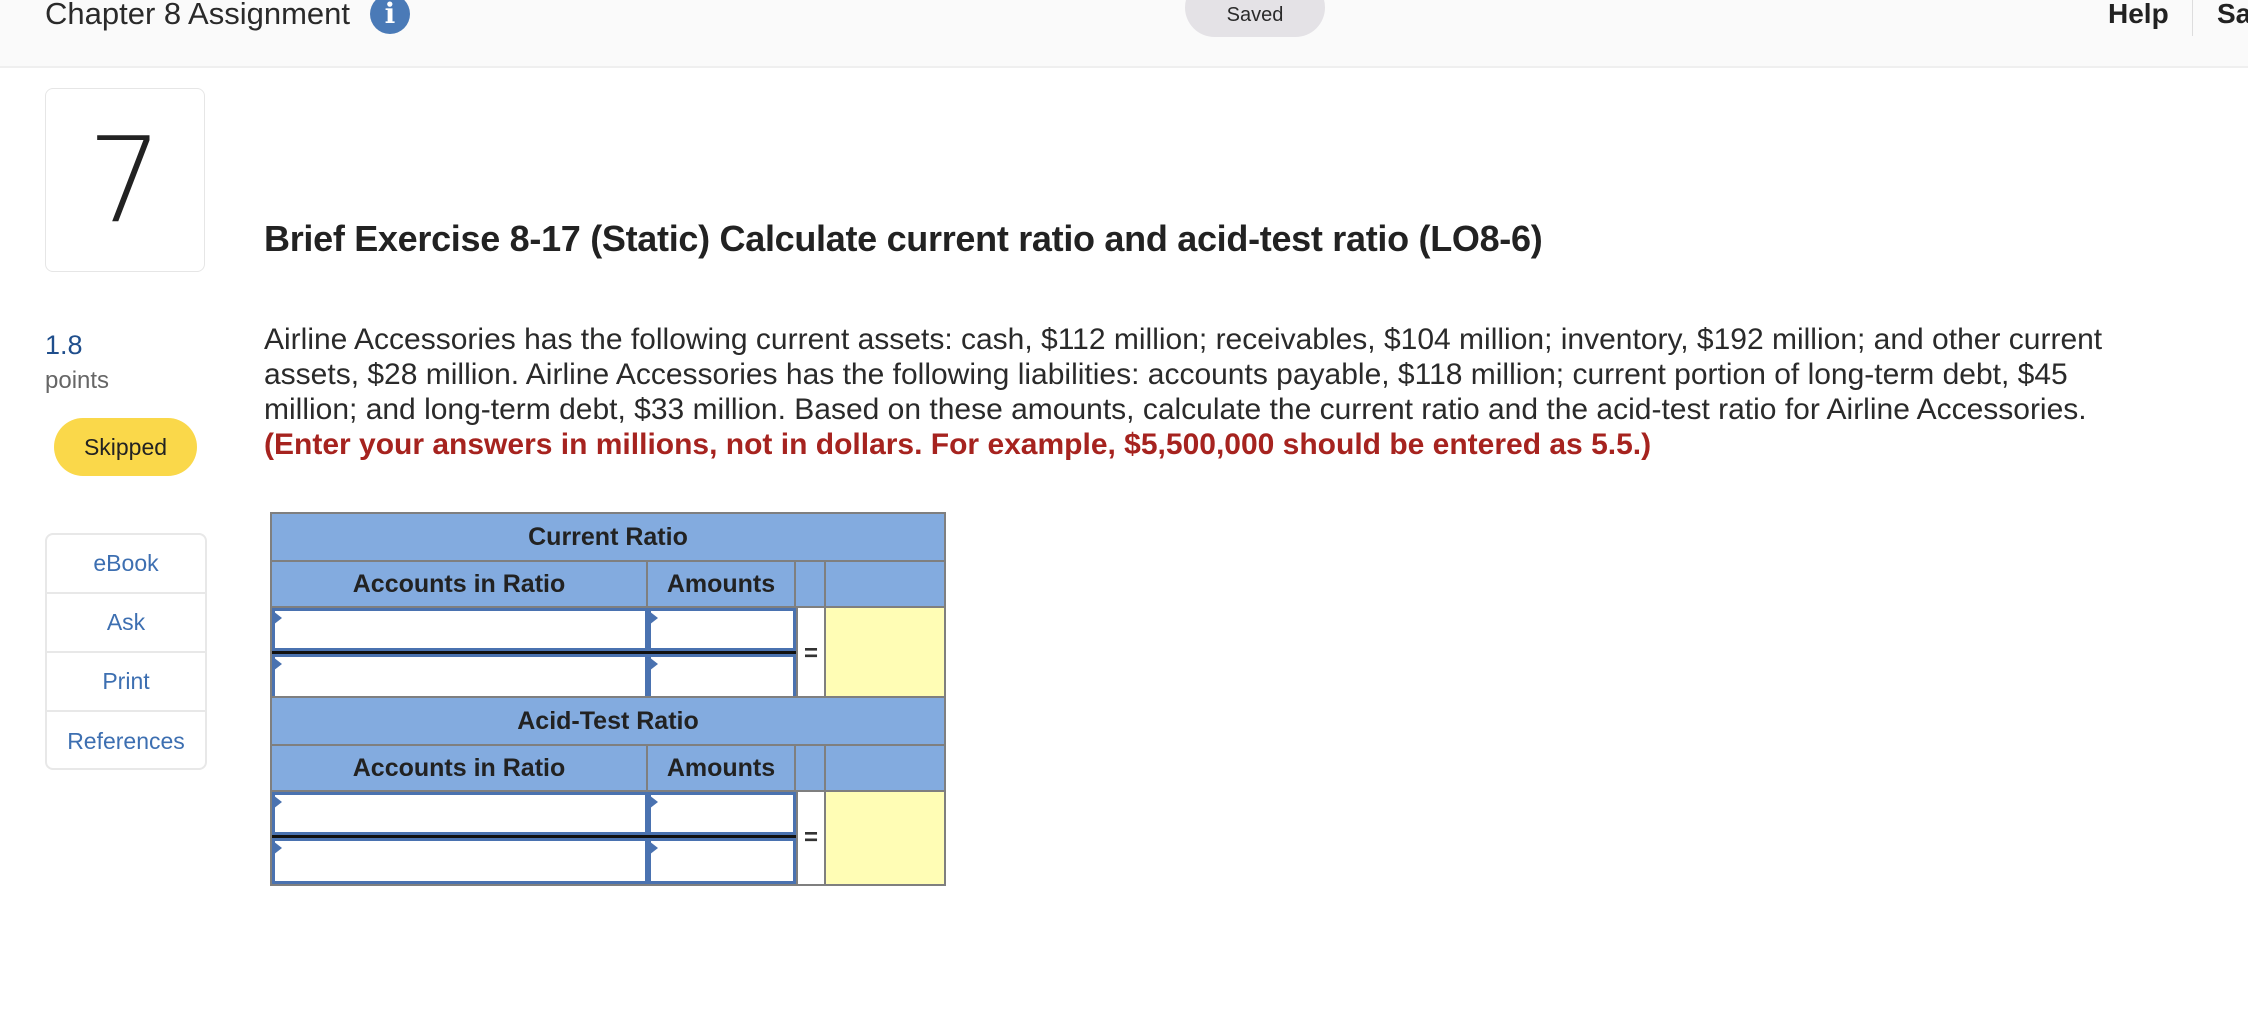 Image resolution: width=2248 pixels, height=1018 pixels. I want to click on help-button: Help, so click(2138, 15).